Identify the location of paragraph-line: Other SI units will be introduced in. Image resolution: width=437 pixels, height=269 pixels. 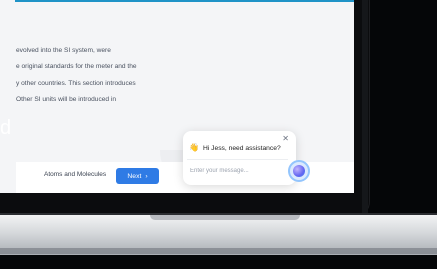
(66, 100).